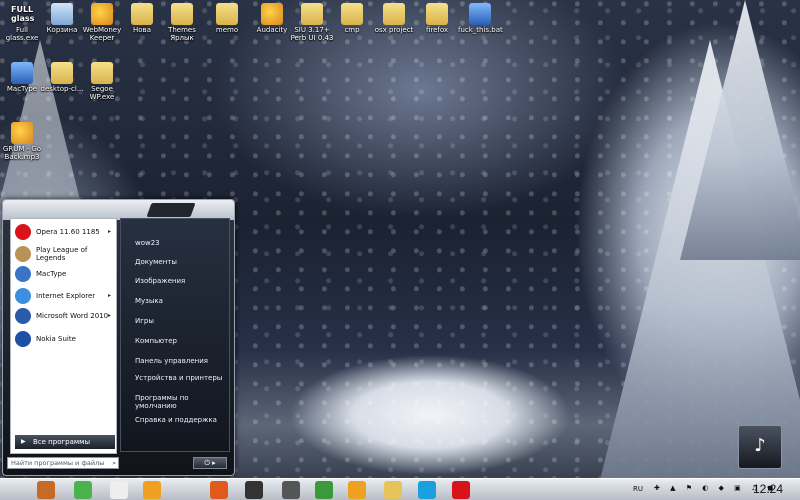 This screenshot has width=800, height=500. Describe the element at coordinates (22, 153) in the screenshot. I see `desktop-icon-label: GRUM - Go Back.mp3` at that location.